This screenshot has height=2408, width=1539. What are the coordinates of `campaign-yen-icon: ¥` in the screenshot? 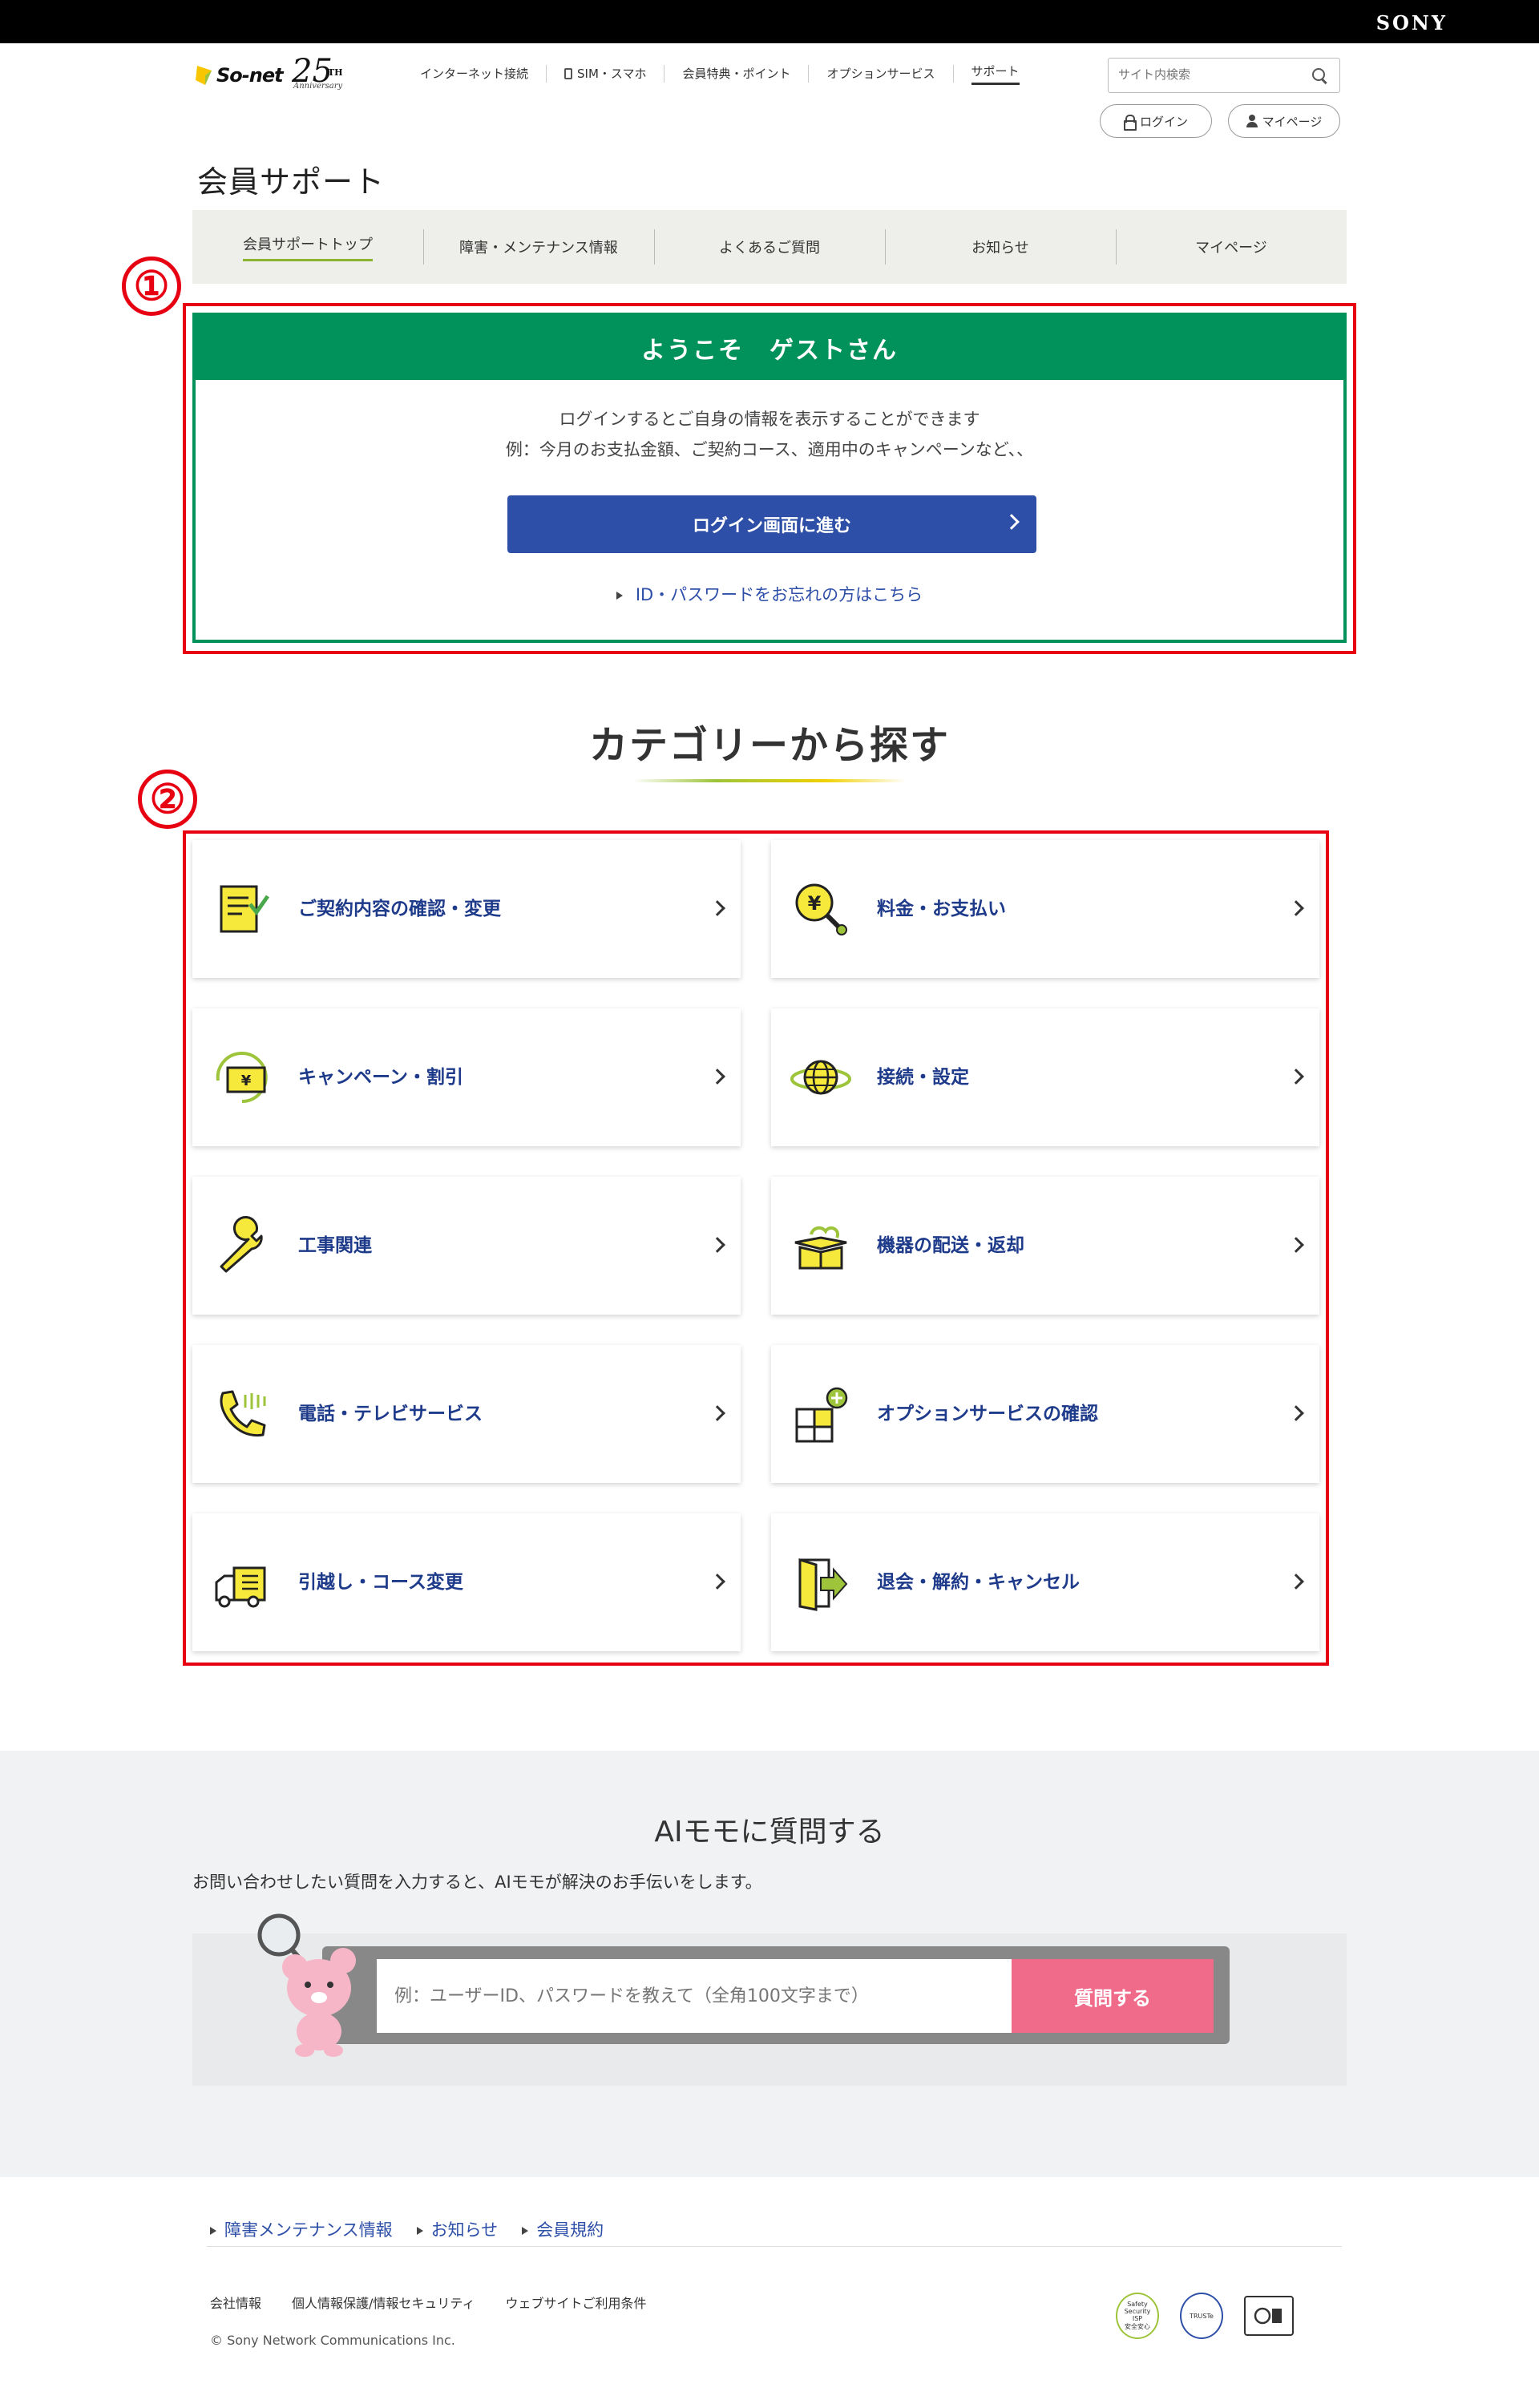 It's located at (242, 1077).